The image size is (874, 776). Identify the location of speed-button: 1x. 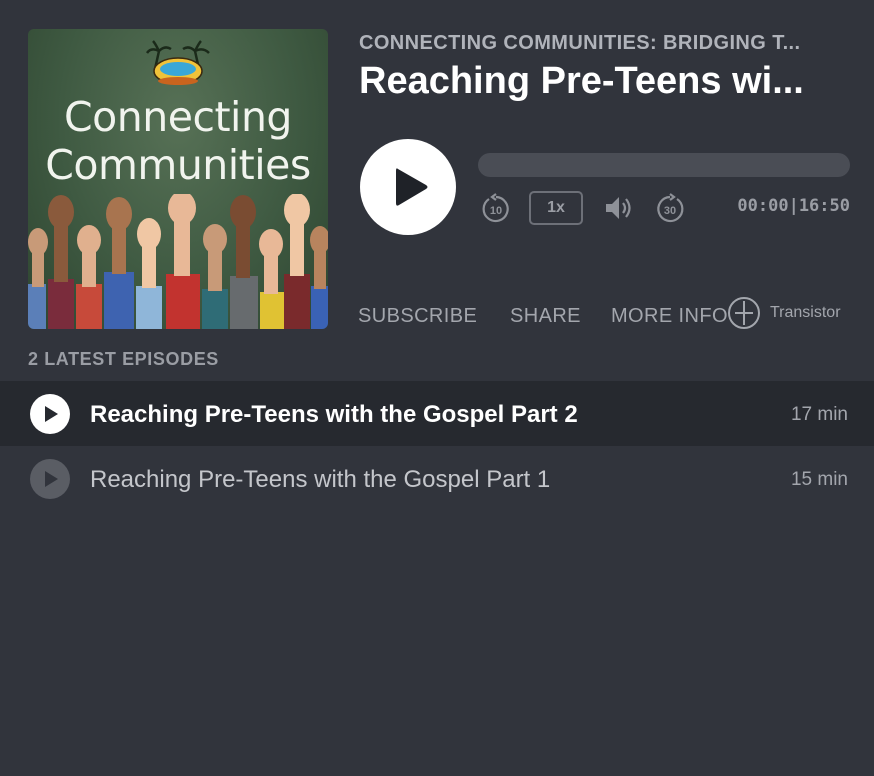
(556, 208).